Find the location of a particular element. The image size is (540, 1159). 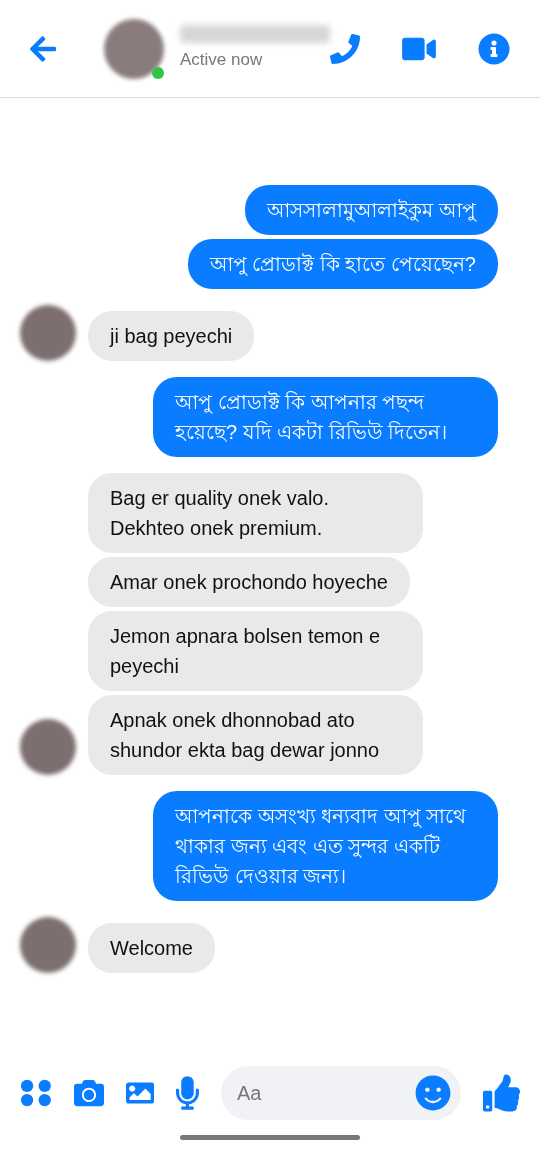

sent-message: আপু প্রোডাক্ট কি আপনার পছন্দ হয়েছে? যদি একটা রিভিউ দিতেন। is located at coordinates (325, 417).